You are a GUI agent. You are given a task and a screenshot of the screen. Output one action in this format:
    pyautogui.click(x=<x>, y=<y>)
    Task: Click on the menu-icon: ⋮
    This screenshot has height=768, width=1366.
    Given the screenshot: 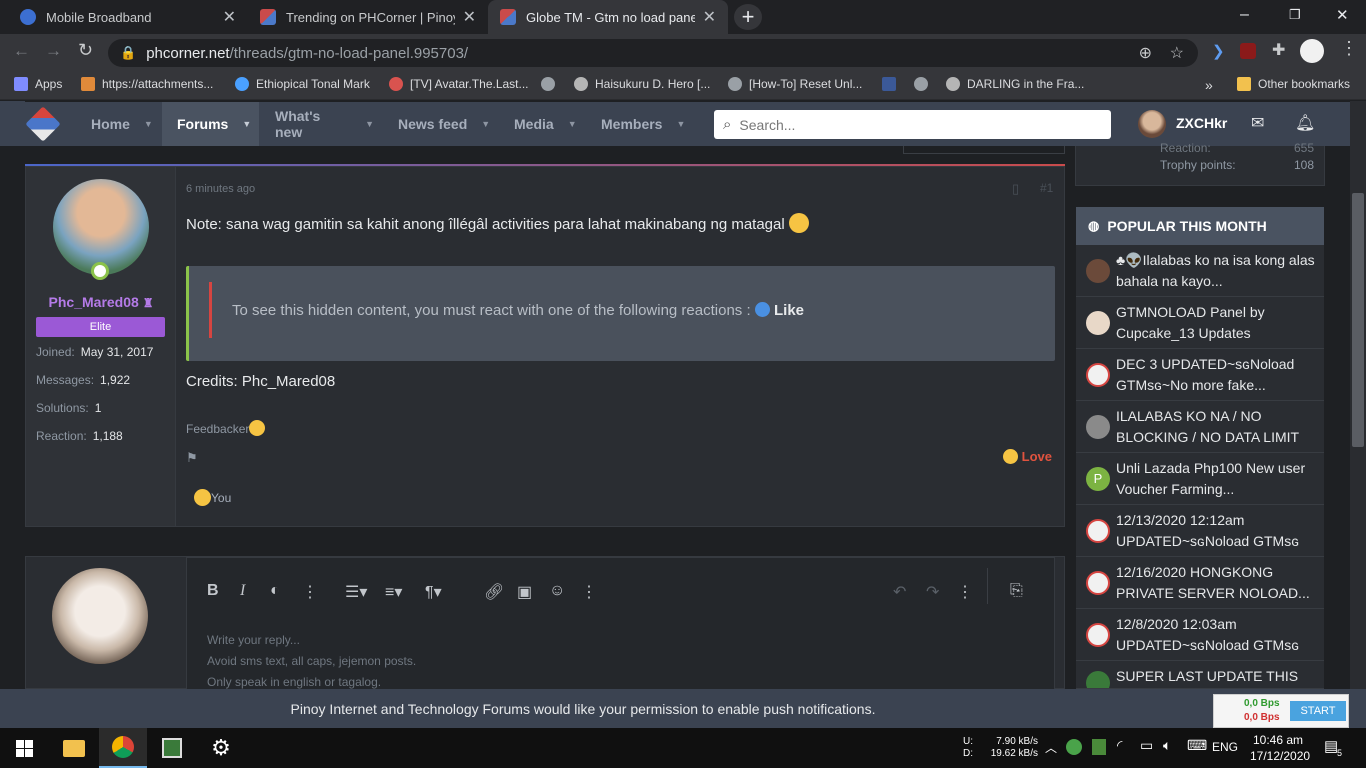 What is the action you would take?
    pyautogui.click(x=1349, y=48)
    